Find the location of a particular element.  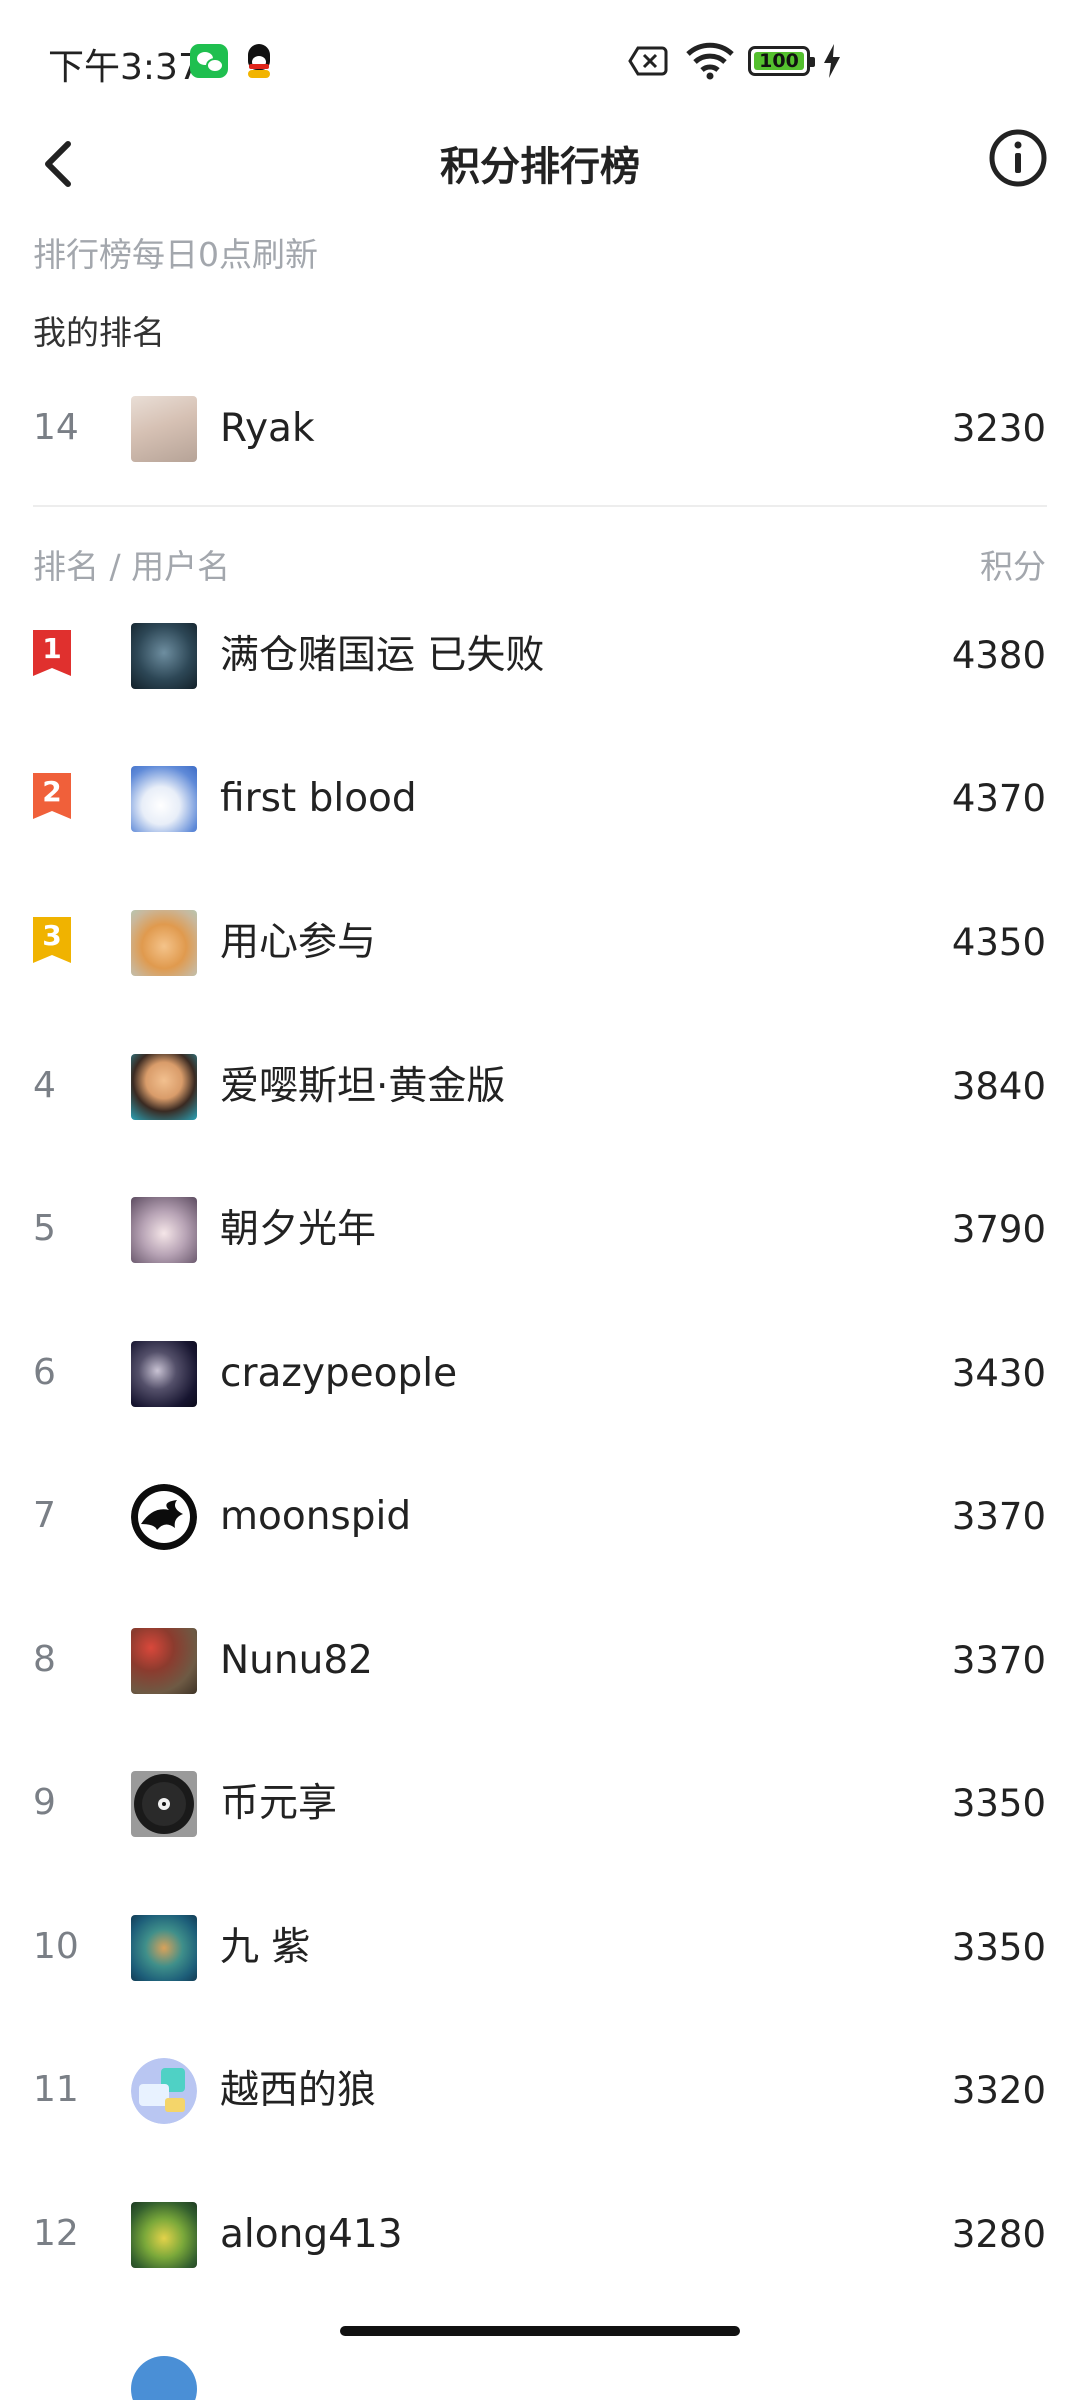

rank-number: 2 is located at coordinates (52, 791).